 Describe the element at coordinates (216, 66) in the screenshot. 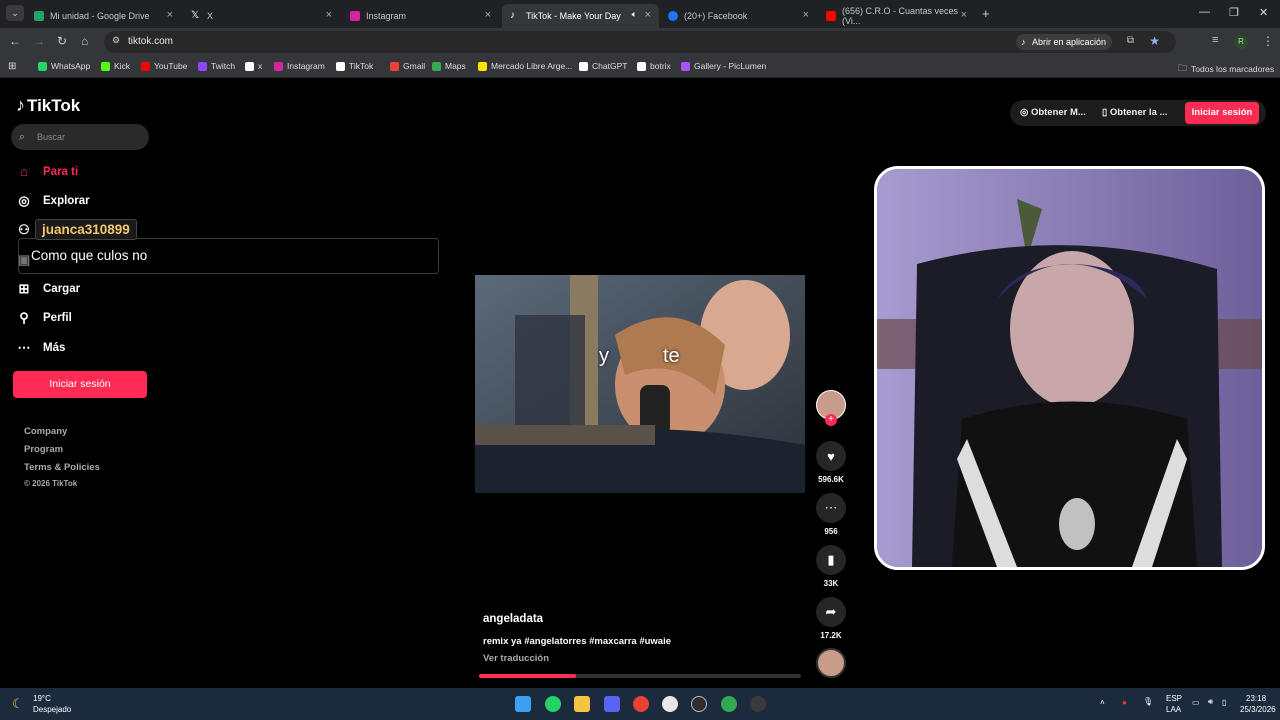

I see `bookmark-twitch: Twitch` at that location.